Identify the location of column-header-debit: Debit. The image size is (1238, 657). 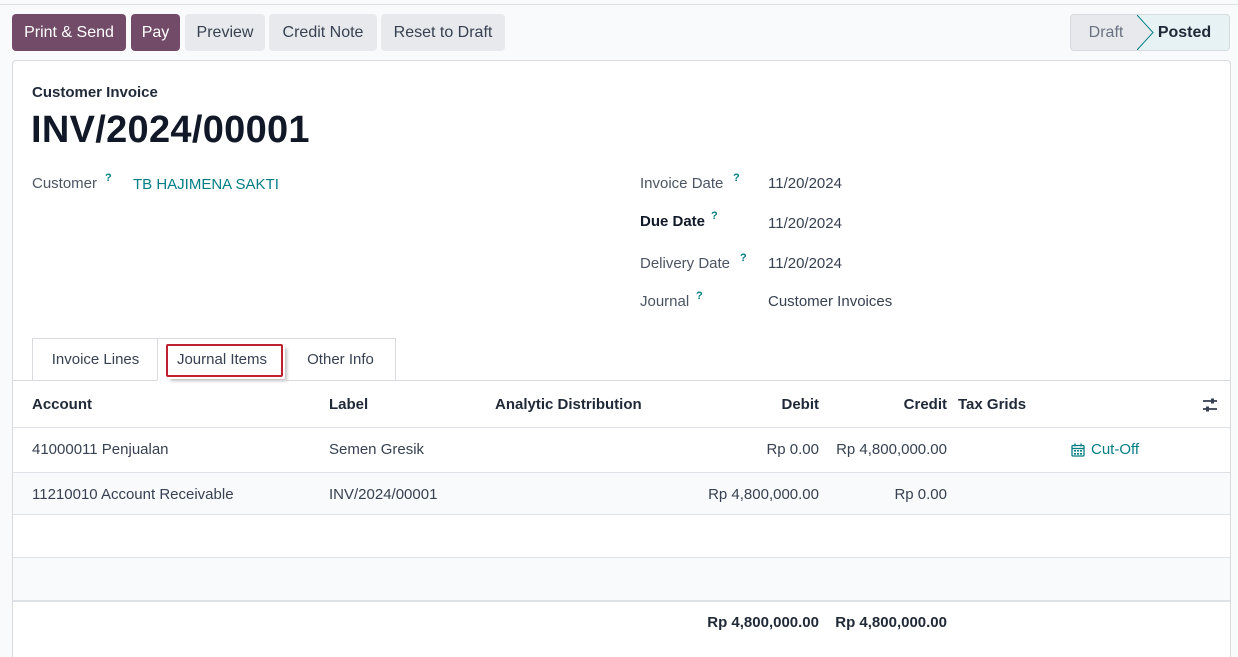
(801, 404).